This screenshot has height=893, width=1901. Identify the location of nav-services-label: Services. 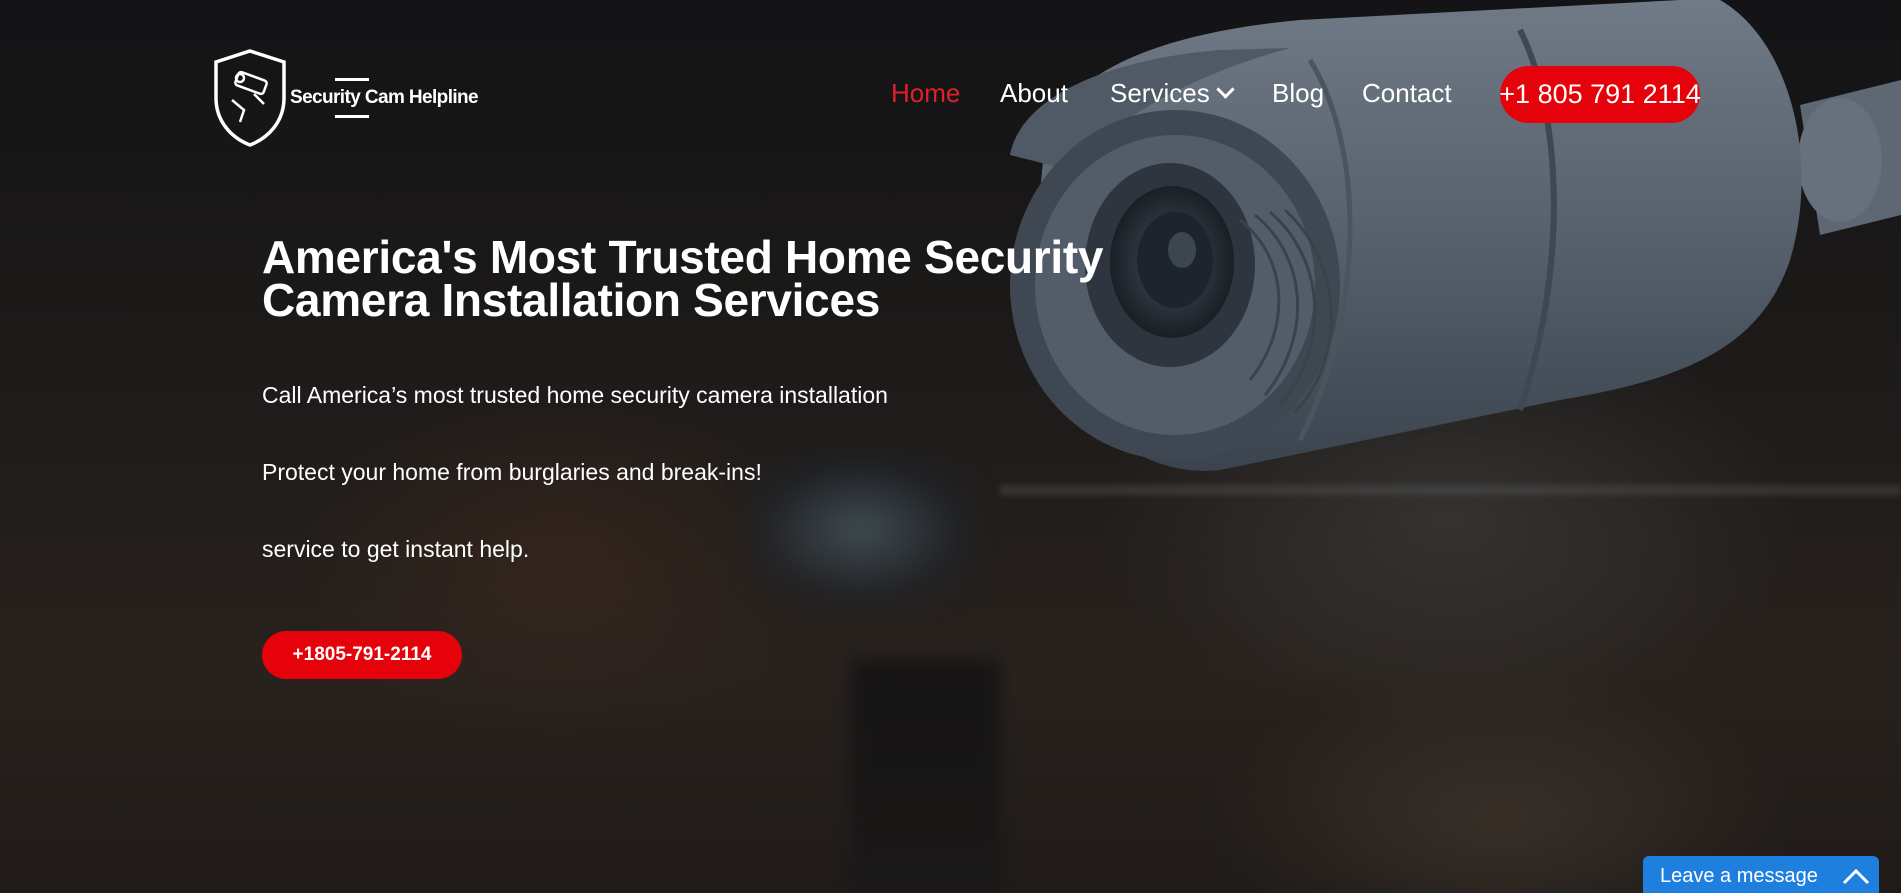
(1160, 93).